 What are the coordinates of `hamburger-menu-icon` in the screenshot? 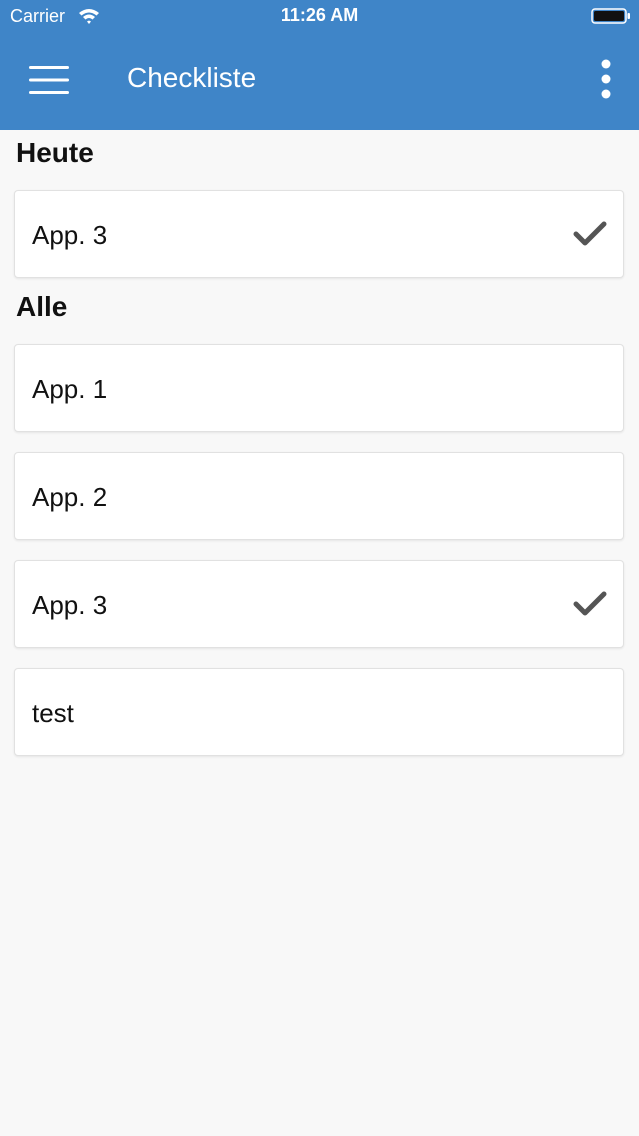 It's located at (49, 80).